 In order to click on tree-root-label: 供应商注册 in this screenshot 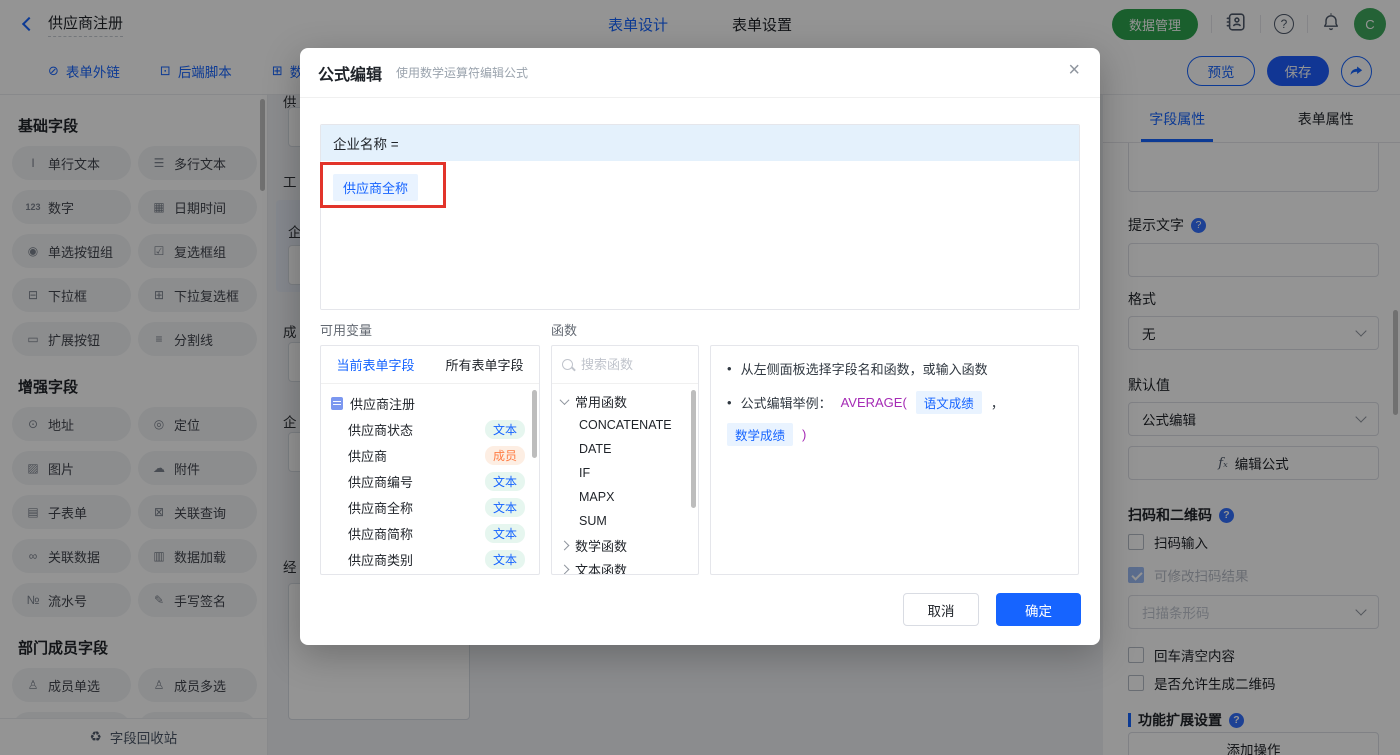, I will do `click(383, 404)`.